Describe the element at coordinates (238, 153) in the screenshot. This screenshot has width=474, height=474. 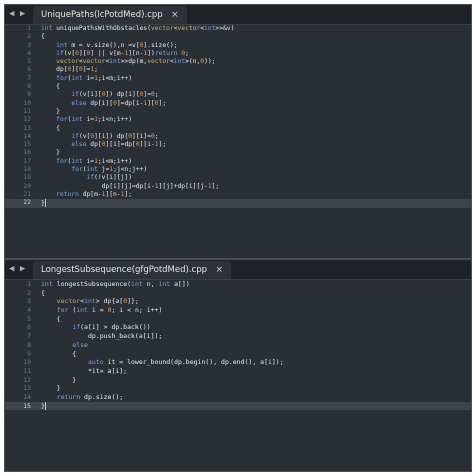
I see `code-line: 16 }` at that location.